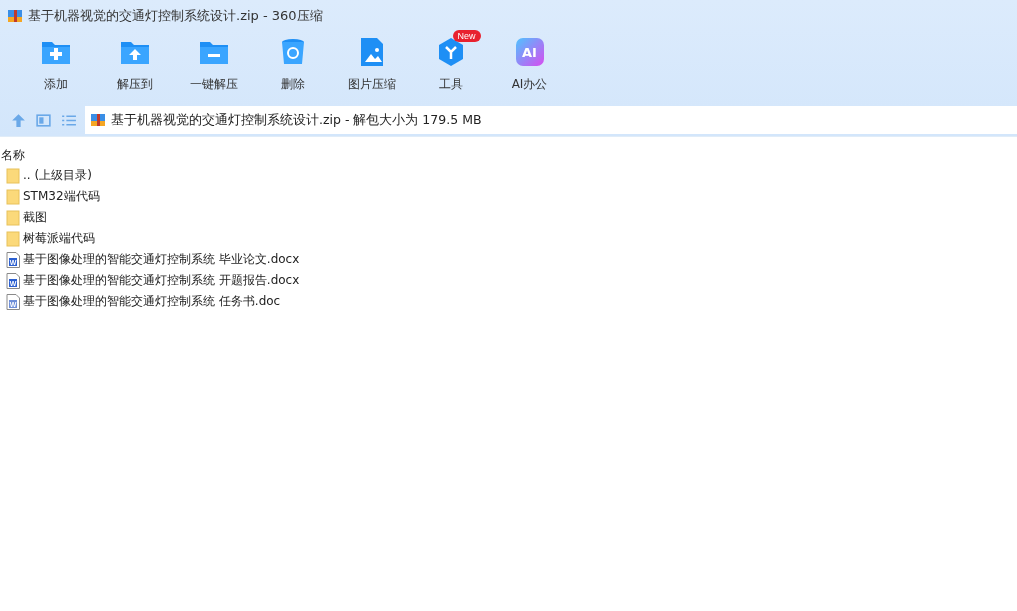 This screenshot has height=611, width=1017. What do you see at coordinates (152, 301) in the screenshot?
I see `file-name: 基于图像处理的智能交通灯控制系统 任务书.doc` at bounding box center [152, 301].